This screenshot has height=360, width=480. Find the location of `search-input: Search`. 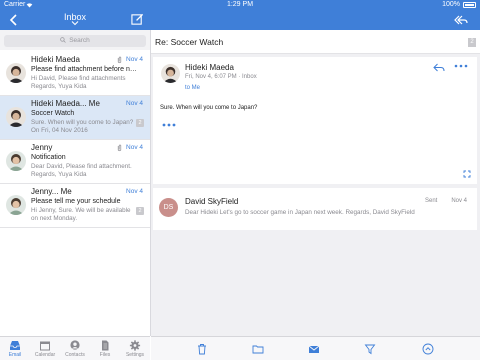

search-input: Search is located at coordinates (75, 41).